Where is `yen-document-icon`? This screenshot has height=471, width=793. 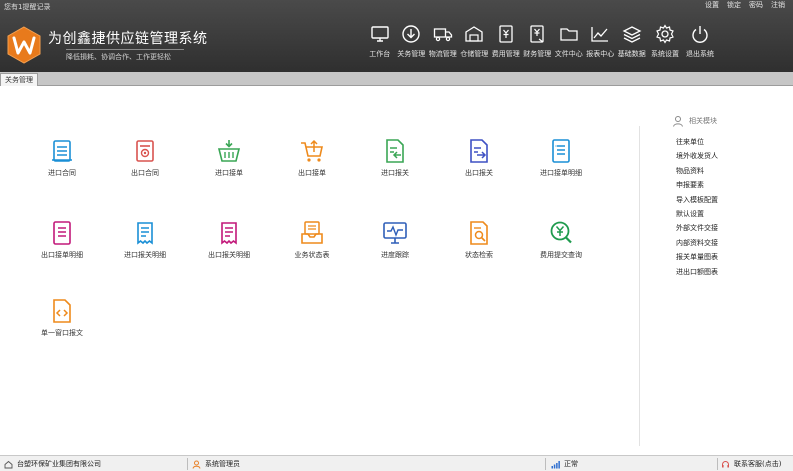
yen-document-icon is located at coordinates (506, 34).